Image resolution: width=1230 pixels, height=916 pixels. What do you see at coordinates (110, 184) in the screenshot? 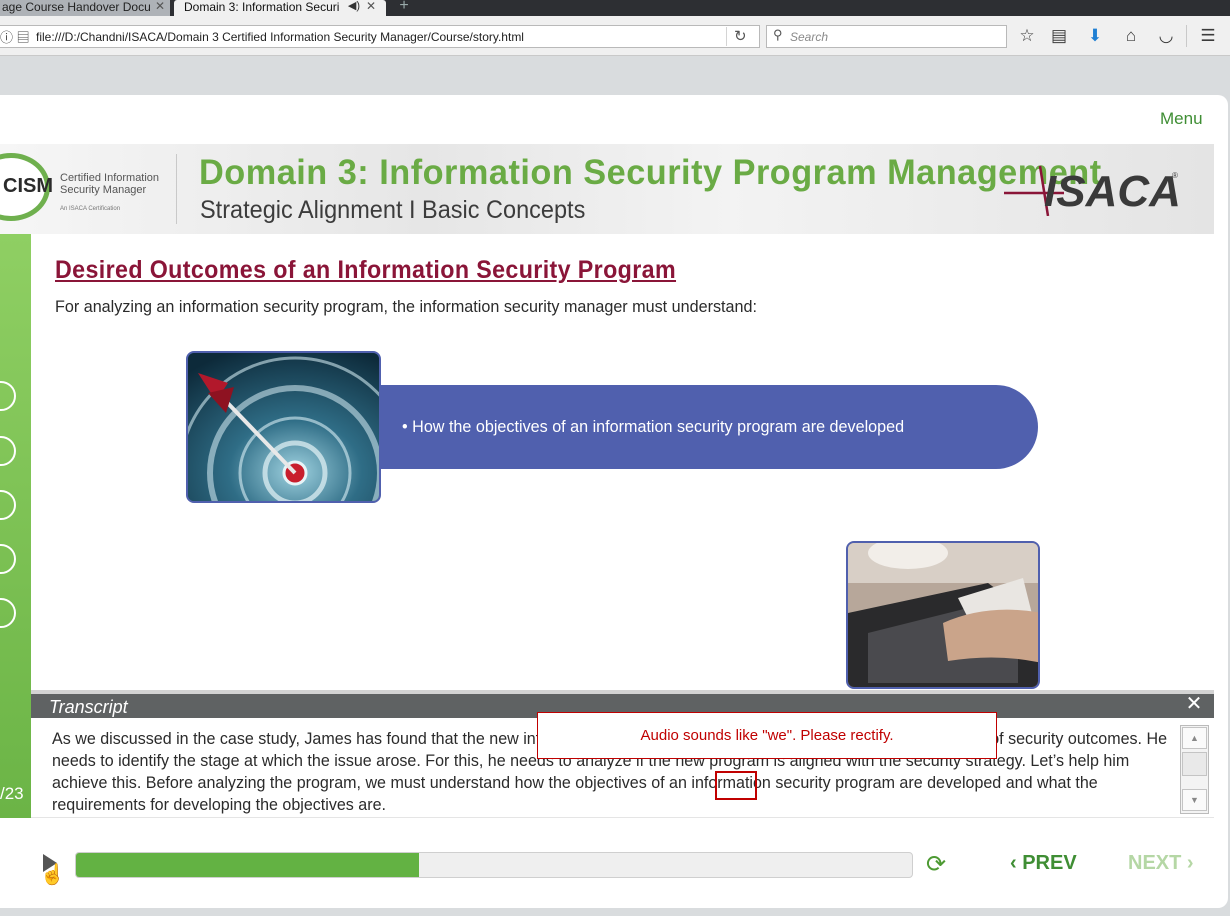
I see `cism-logo-subtitle: Certified Information Security Manager` at bounding box center [110, 184].